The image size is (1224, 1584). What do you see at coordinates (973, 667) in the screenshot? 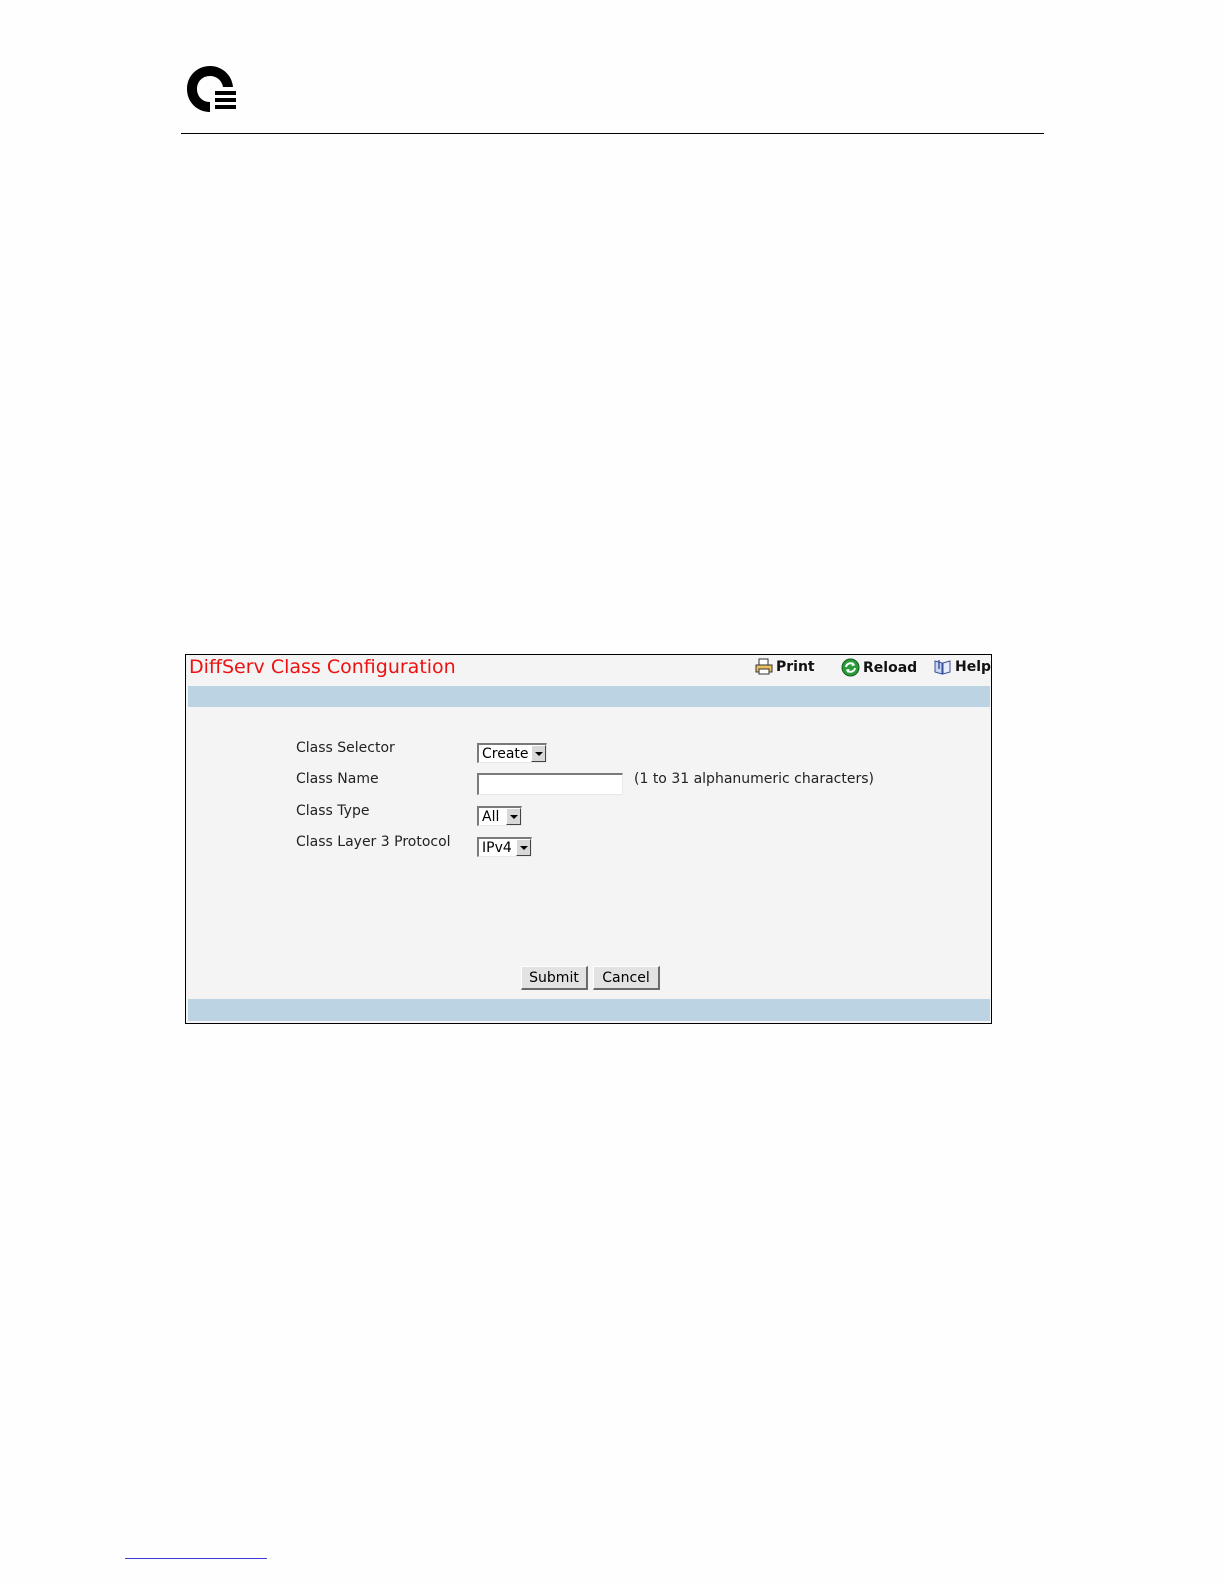
I see `help-label: Help` at bounding box center [973, 667].